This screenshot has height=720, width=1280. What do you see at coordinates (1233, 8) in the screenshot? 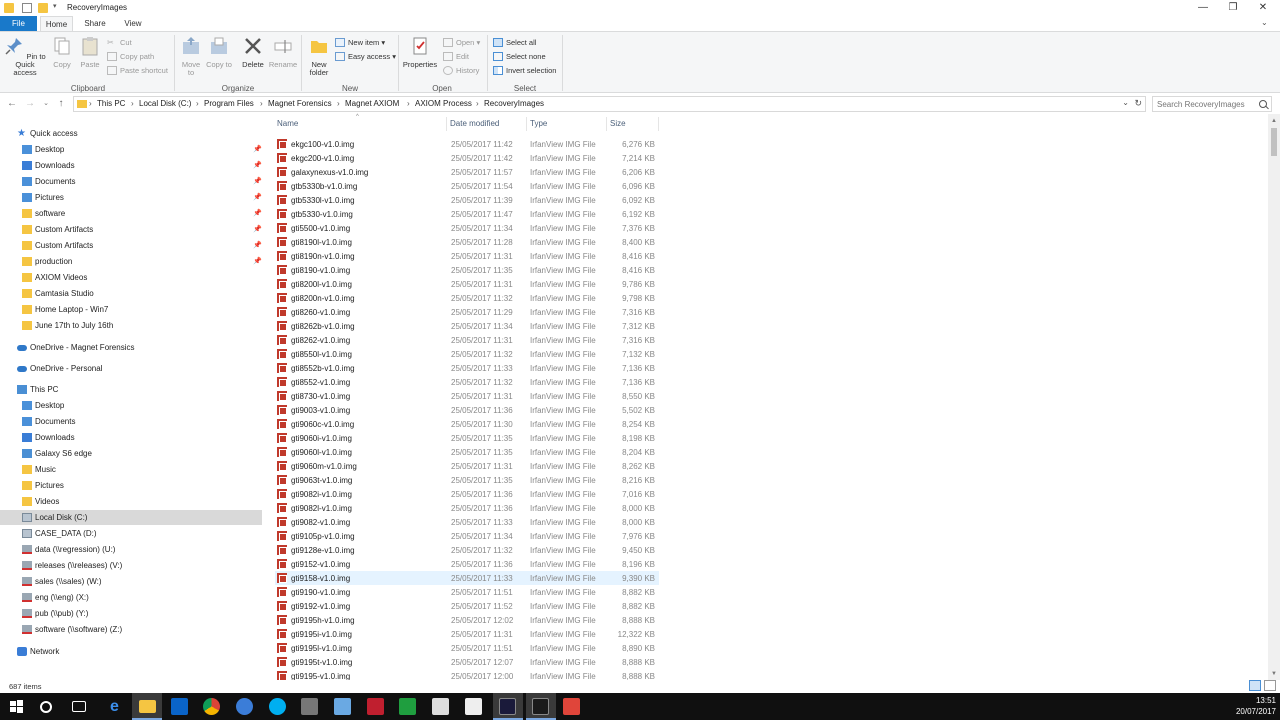
I see `maximize-button: ❐` at bounding box center [1233, 8].